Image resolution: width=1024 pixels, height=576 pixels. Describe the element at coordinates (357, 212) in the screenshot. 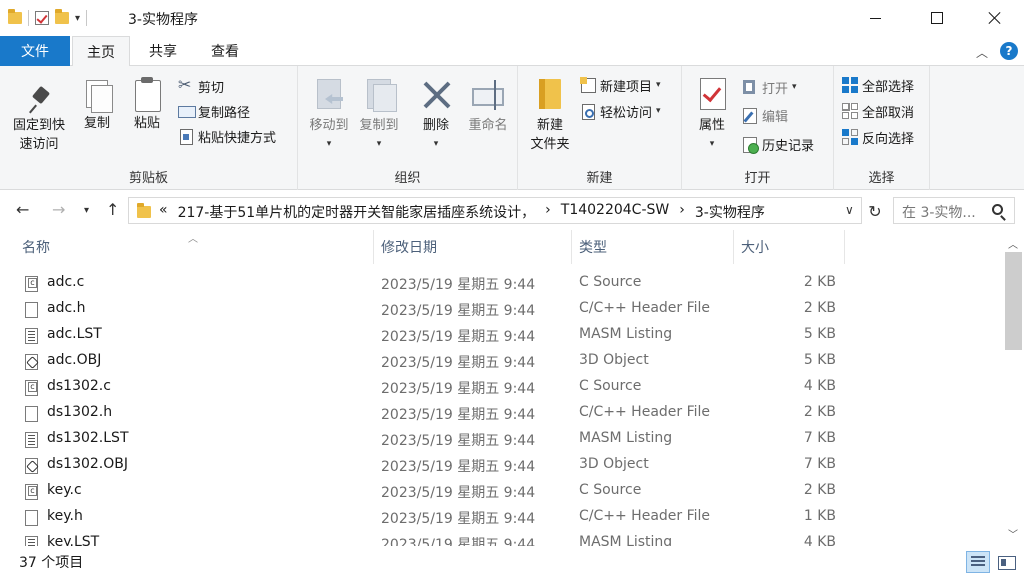

I see `breadcrumb-item: 217-基于51单片机的定时器开关智能家居插座系统设计，` at that location.